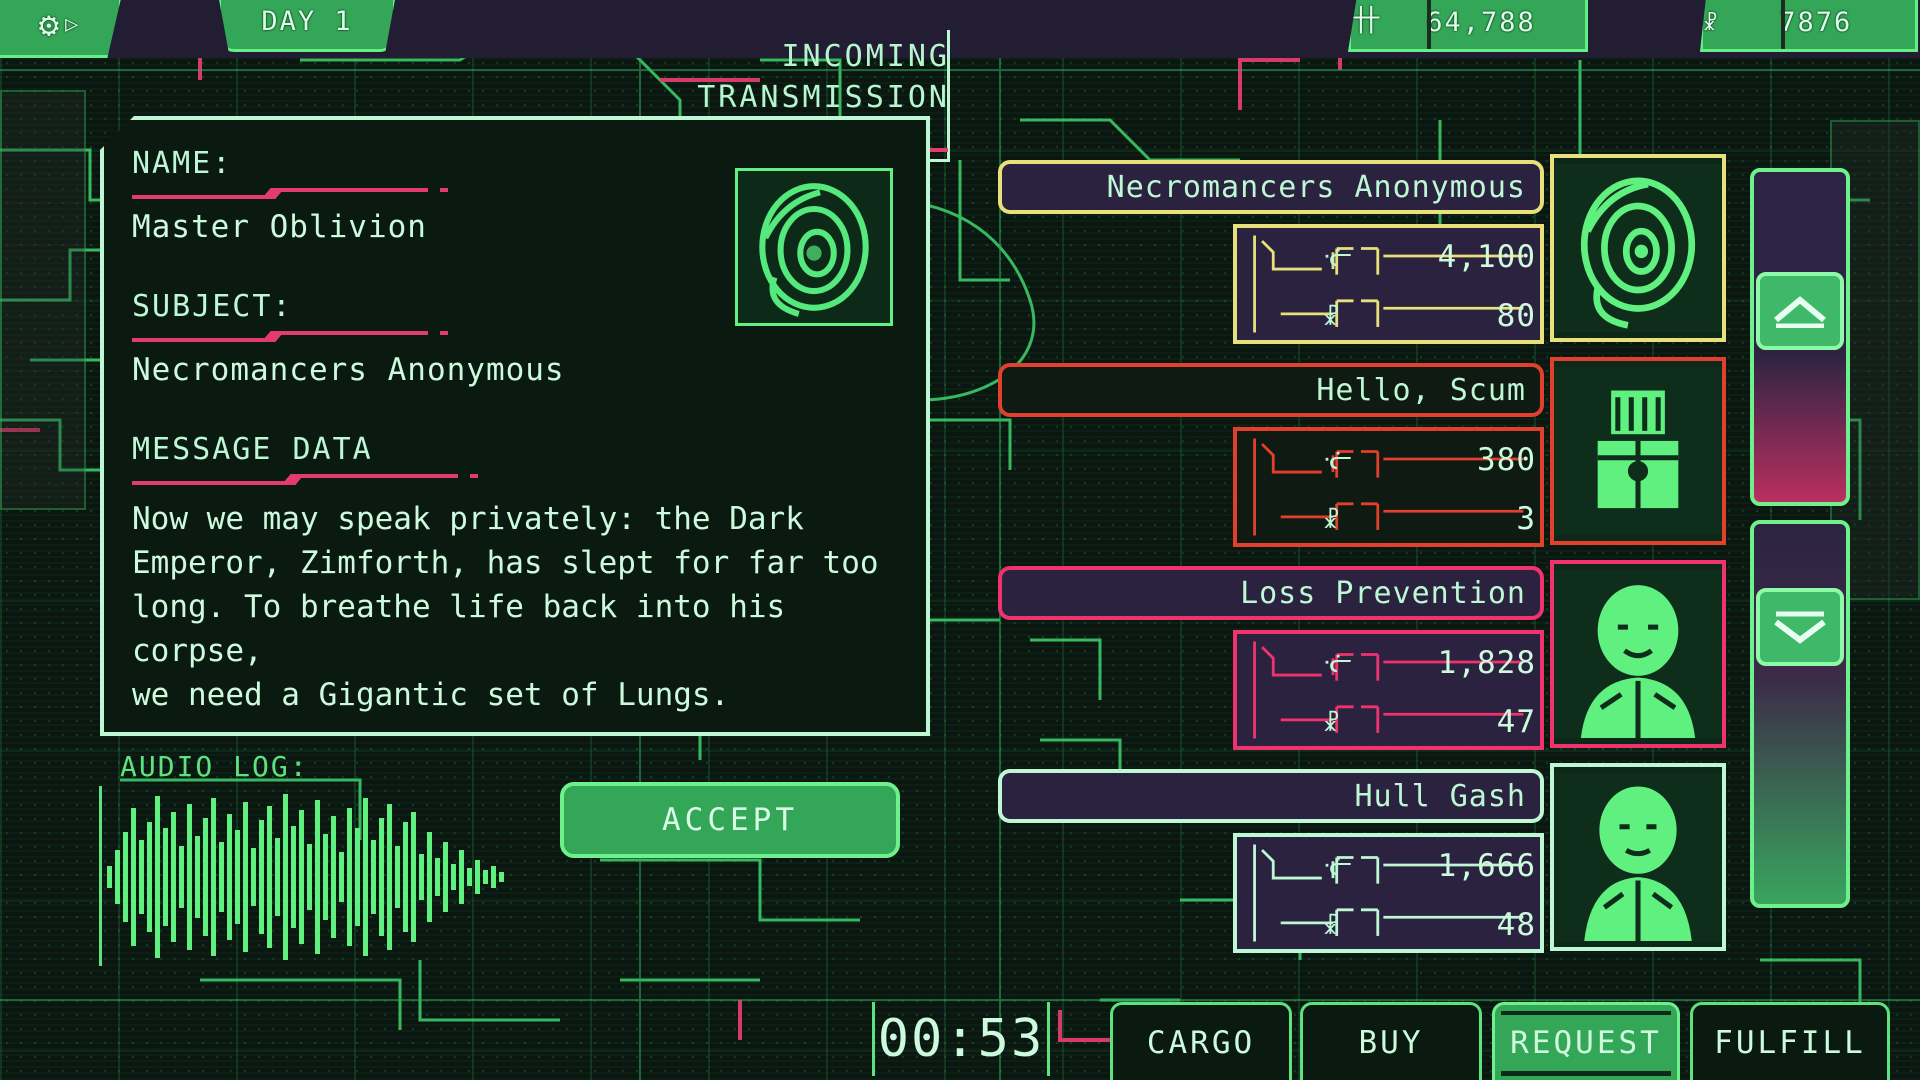 This screenshot has height=1080, width=1920. What do you see at coordinates (1392, 925) in the screenshot?
I see `contract-reputation-row: ☧ 48` at bounding box center [1392, 925].